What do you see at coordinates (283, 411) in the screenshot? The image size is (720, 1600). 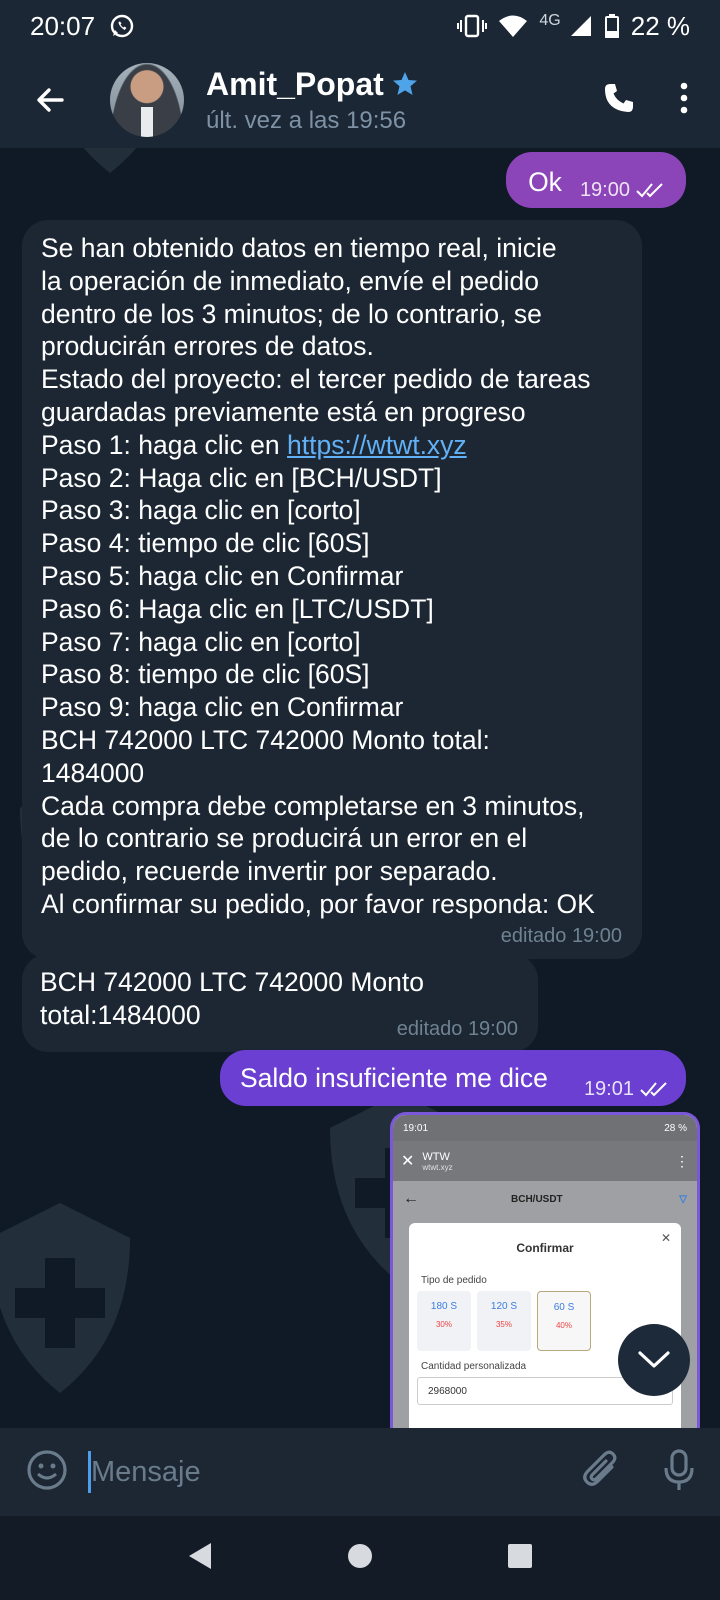 I see `message-line: guardadas previamente está en progreso` at bounding box center [283, 411].